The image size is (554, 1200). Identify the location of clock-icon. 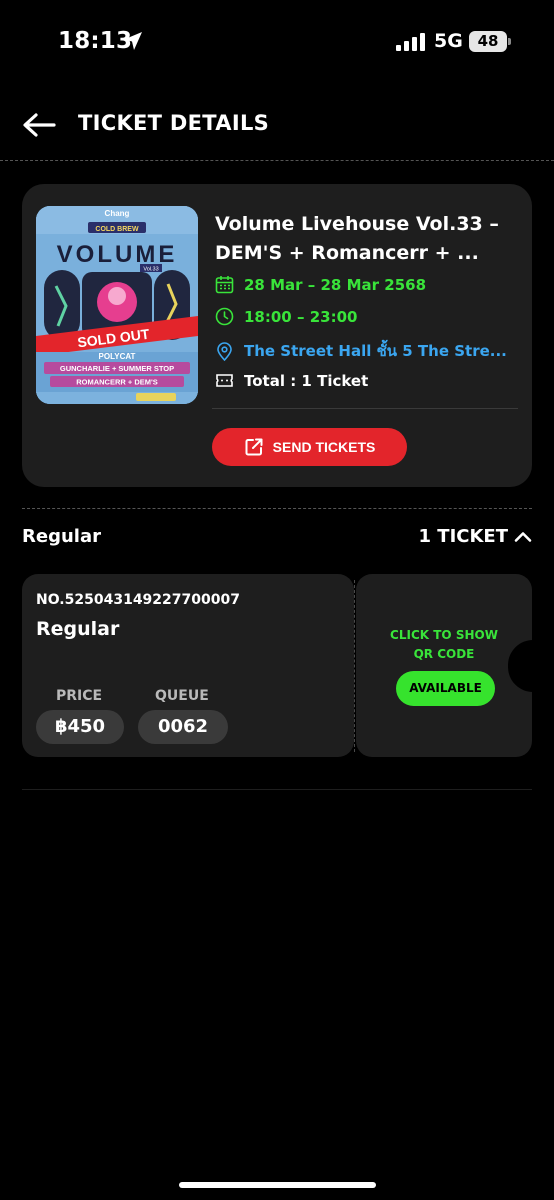
(224, 316).